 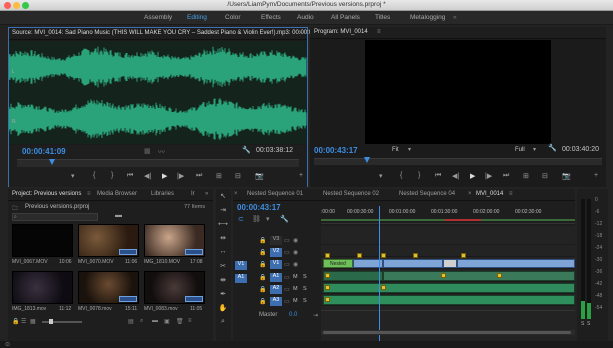 I want to click on track-a2, so click(x=448, y=288).